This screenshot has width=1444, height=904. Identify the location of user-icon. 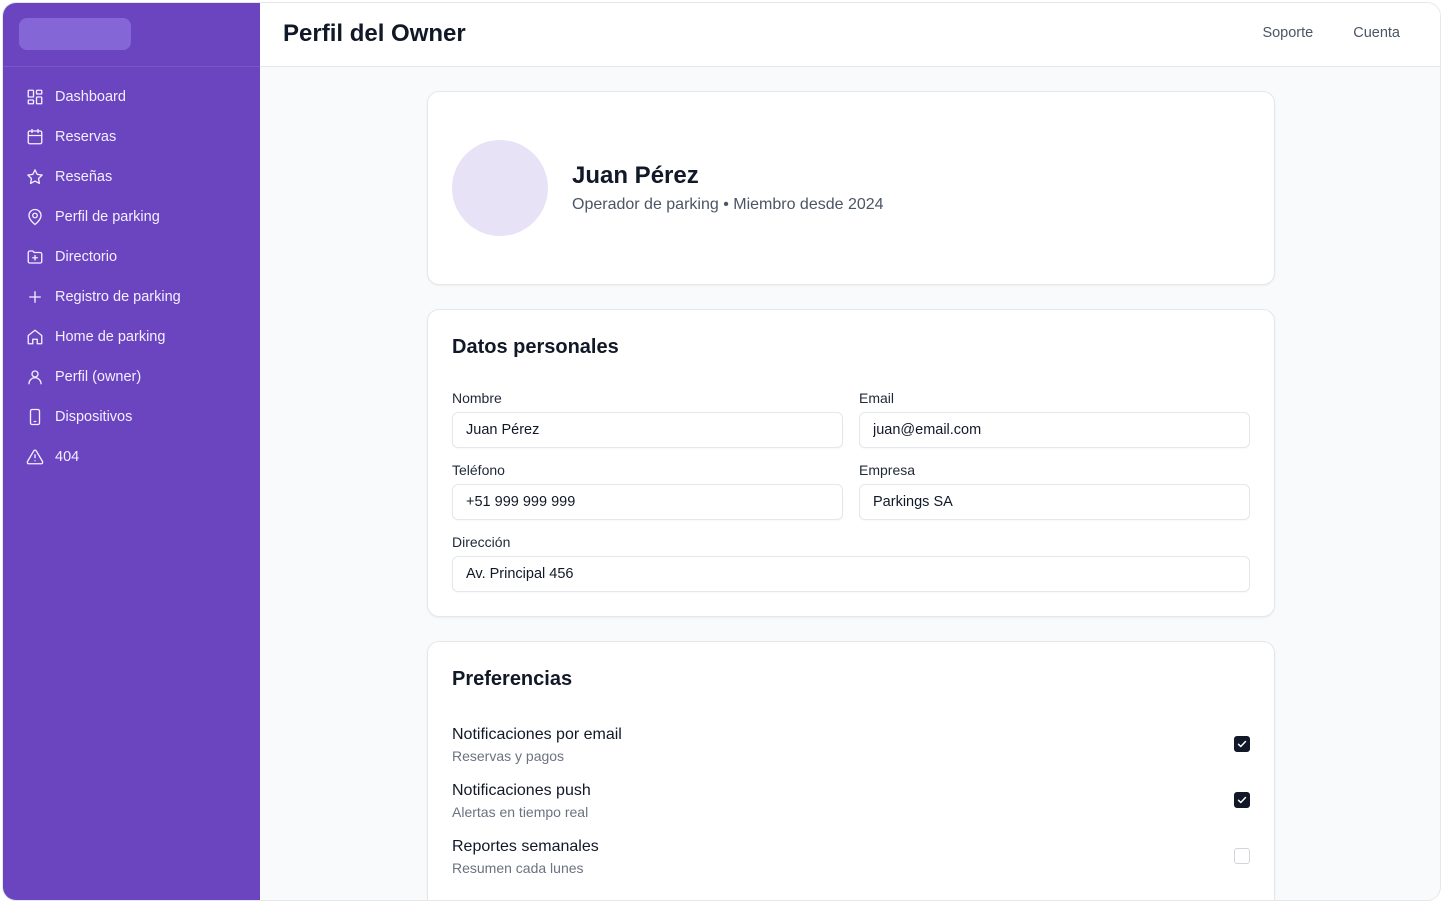
(40, 377).